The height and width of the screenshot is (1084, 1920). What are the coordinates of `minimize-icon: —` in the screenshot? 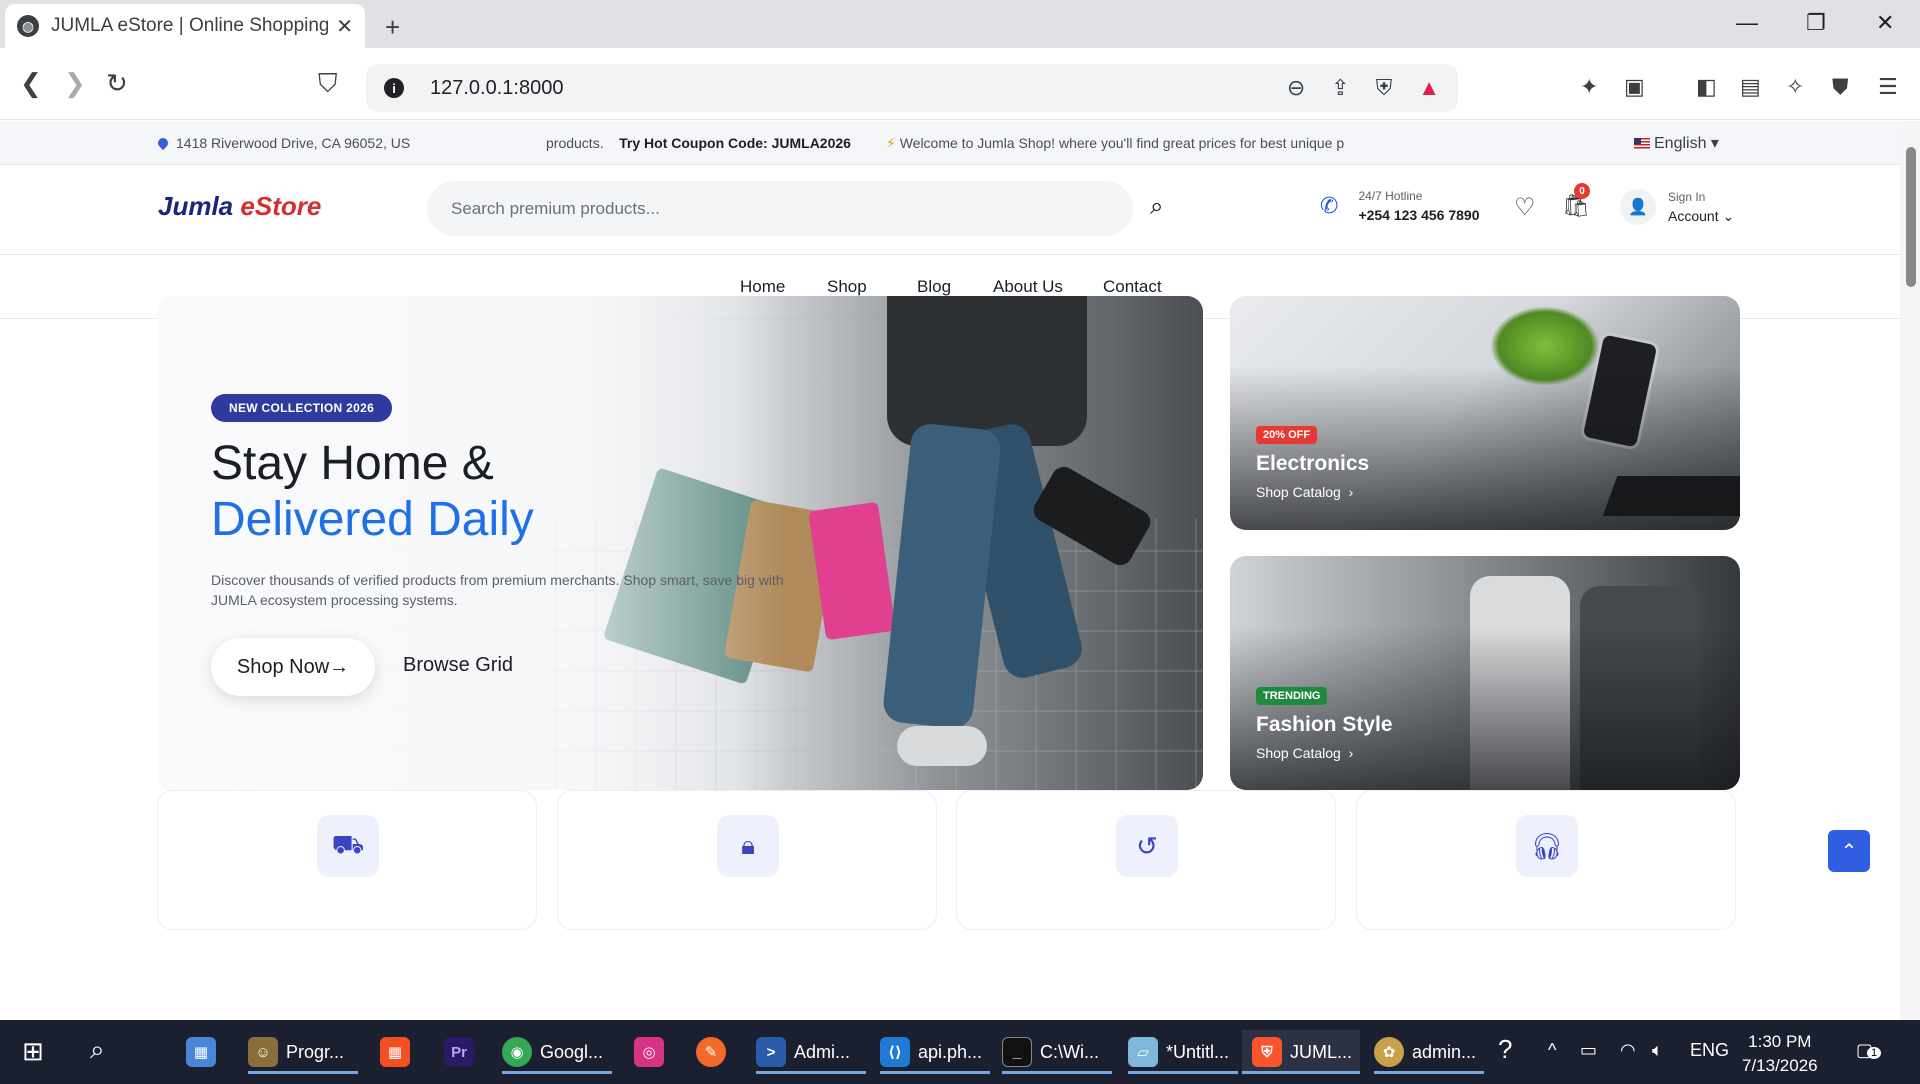 It's located at (1747, 23).